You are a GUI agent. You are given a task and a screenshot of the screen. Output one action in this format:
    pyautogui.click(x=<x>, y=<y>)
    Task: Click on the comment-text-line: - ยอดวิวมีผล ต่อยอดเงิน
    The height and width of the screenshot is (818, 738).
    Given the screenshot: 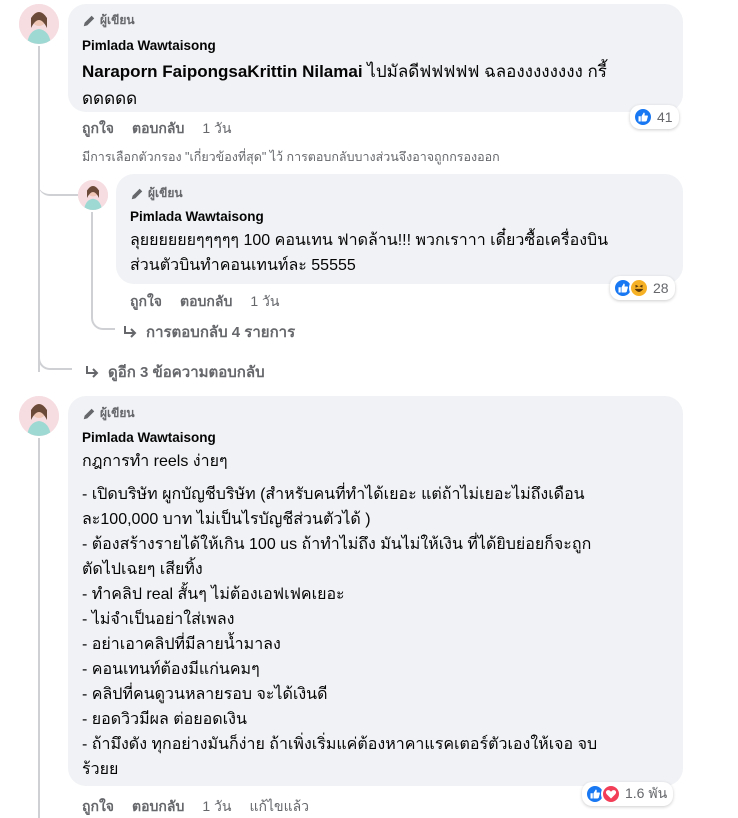 What is the action you would take?
    pyautogui.click(x=164, y=719)
    